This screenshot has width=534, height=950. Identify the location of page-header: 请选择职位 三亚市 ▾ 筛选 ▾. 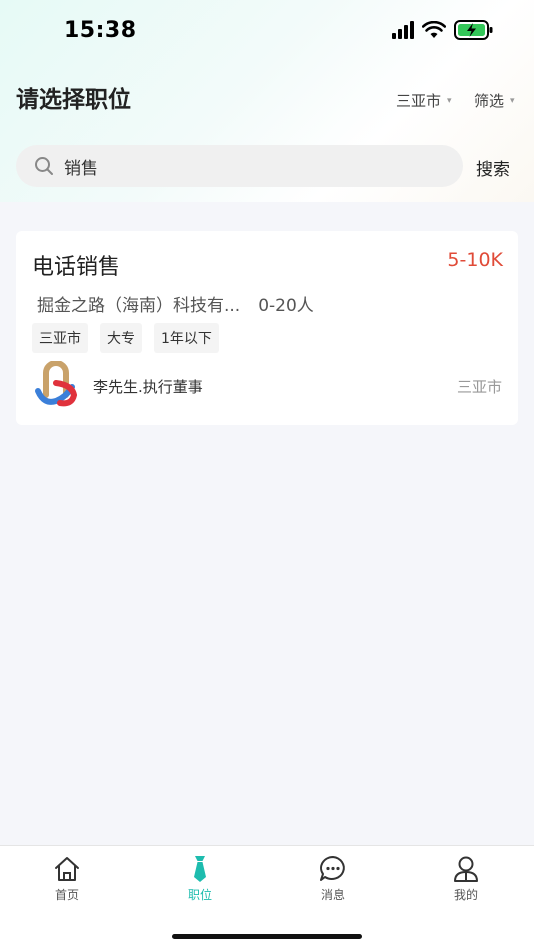
(267, 98).